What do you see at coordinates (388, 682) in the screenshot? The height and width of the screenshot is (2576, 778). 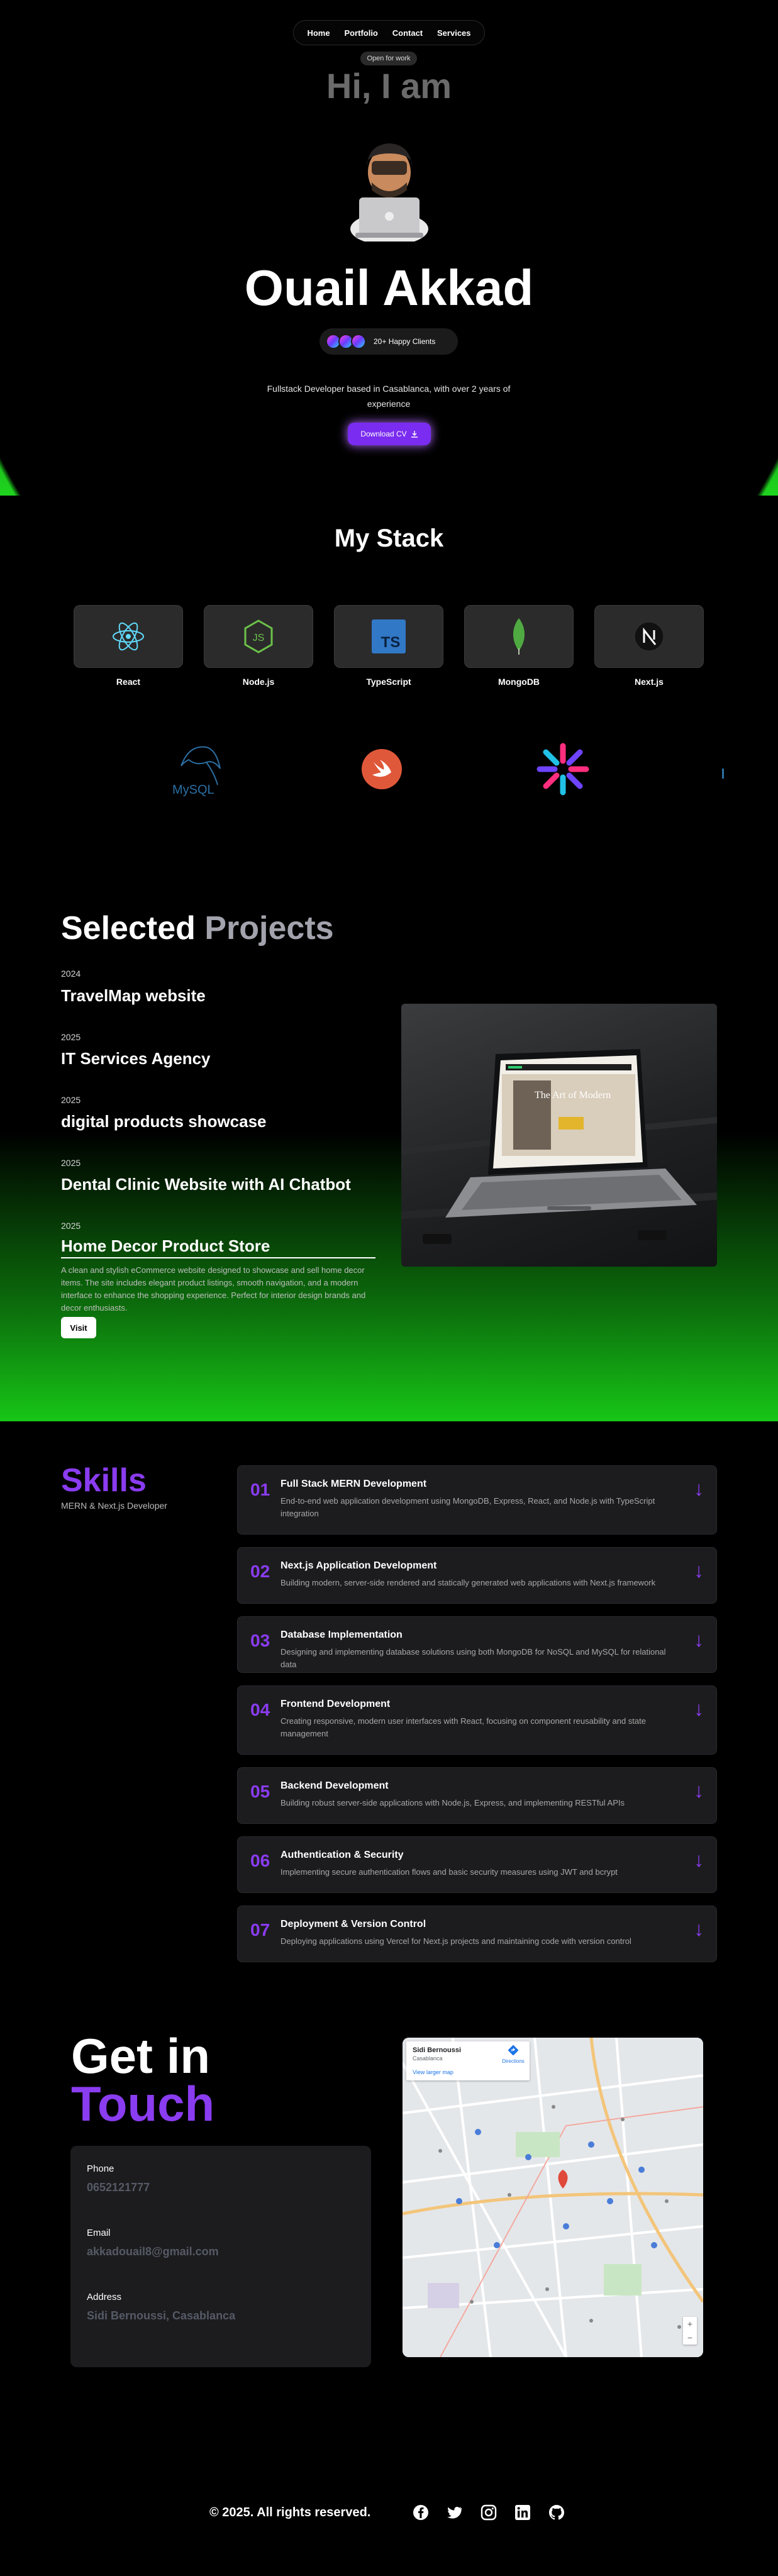 I see `stack-label-typescript: TypeScript` at bounding box center [388, 682].